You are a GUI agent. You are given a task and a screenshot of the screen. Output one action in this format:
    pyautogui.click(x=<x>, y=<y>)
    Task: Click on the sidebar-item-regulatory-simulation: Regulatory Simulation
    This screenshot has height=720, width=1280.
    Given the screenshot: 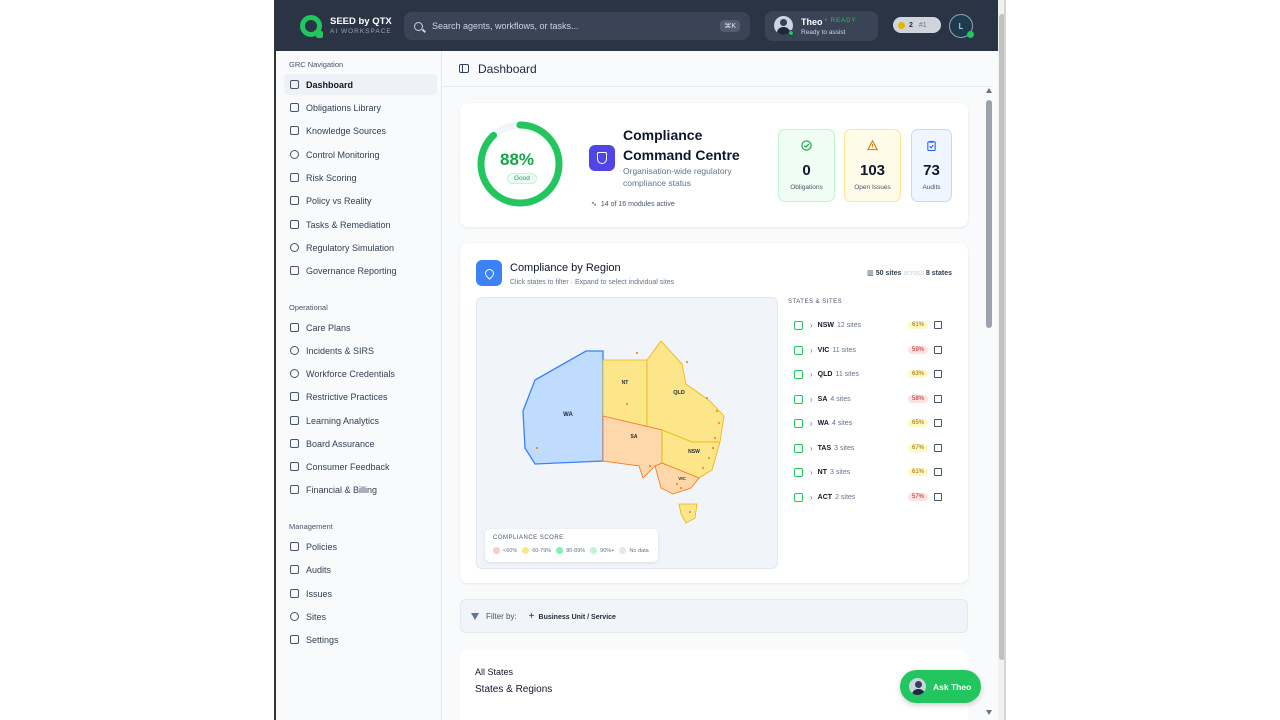 What is the action you would take?
    pyautogui.click(x=360, y=247)
    